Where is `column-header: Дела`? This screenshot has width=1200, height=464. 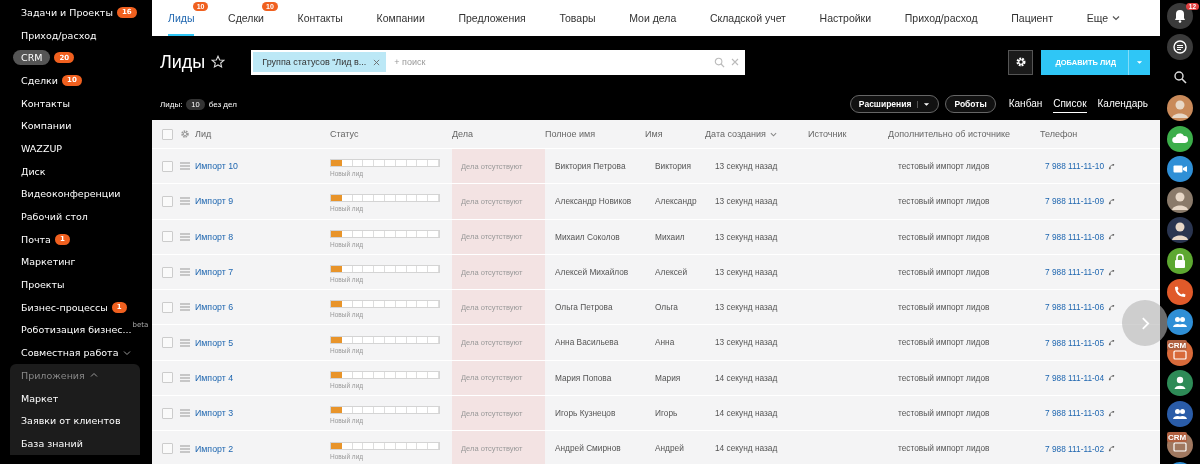
column-header: Дела is located at coordinates (498, 134).